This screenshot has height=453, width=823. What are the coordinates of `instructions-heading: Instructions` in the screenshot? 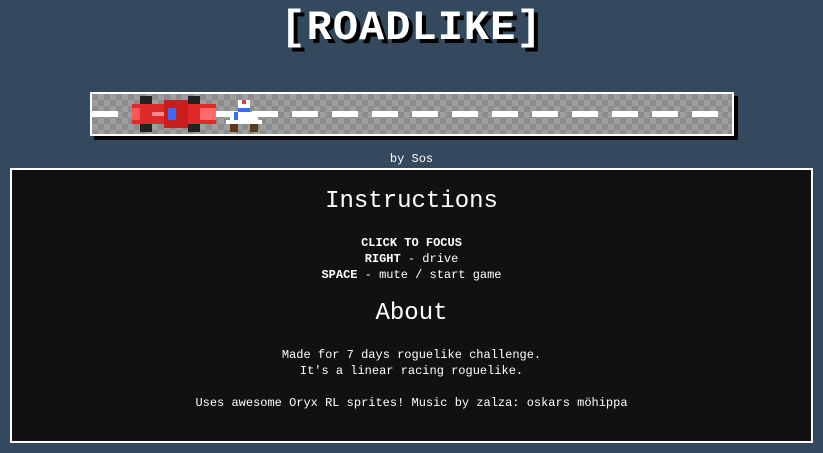 It's located at (411, 201).